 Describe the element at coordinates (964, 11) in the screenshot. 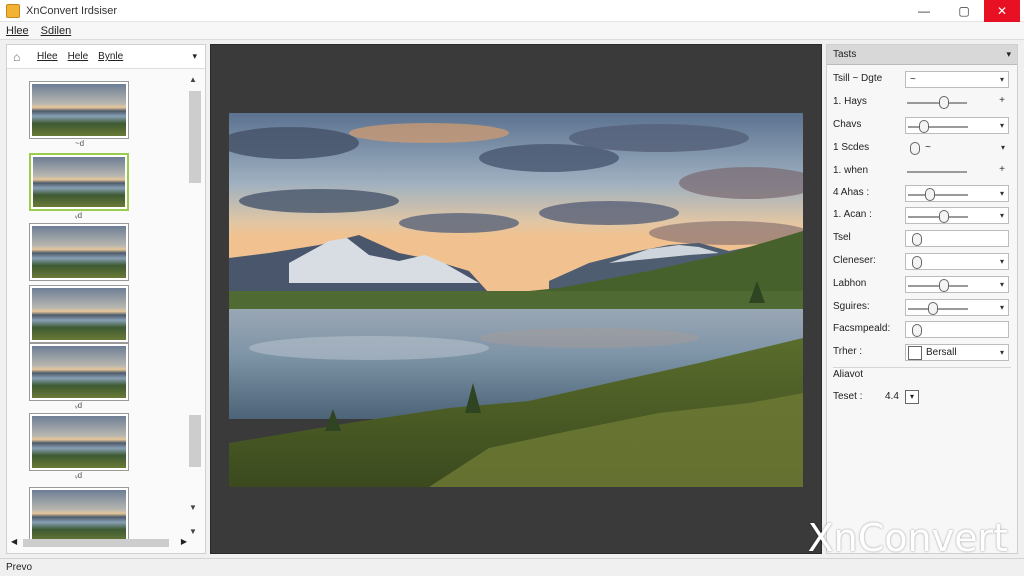

I see `maximize-button: ▢` at that location.